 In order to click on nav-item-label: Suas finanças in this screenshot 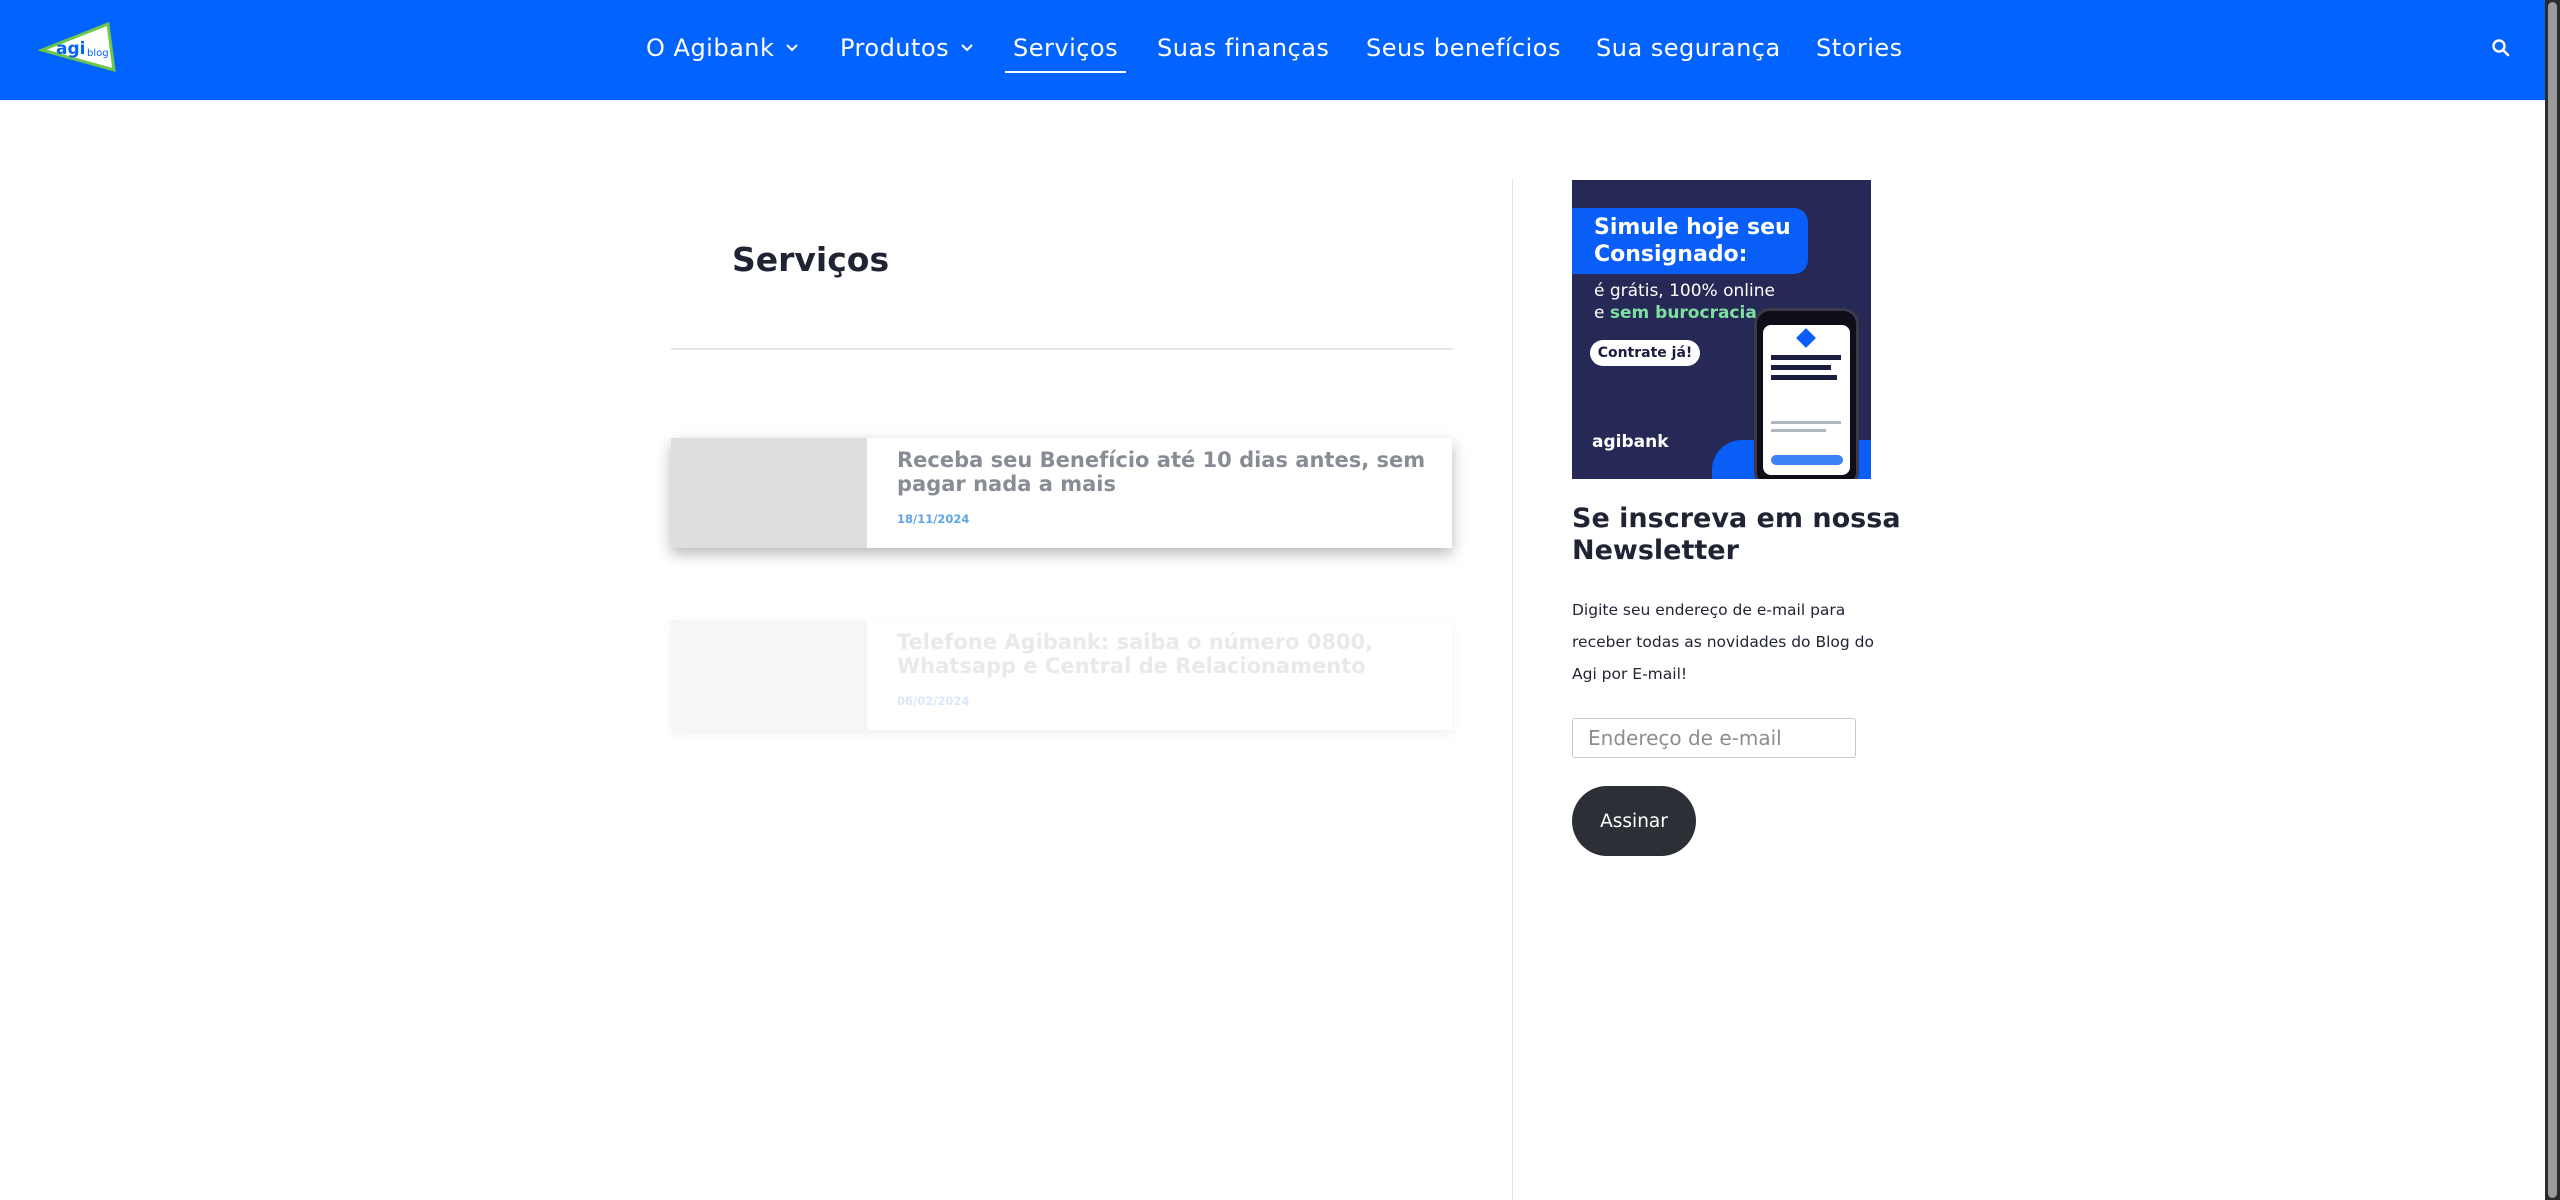, I will do `click(1243, 48)`.